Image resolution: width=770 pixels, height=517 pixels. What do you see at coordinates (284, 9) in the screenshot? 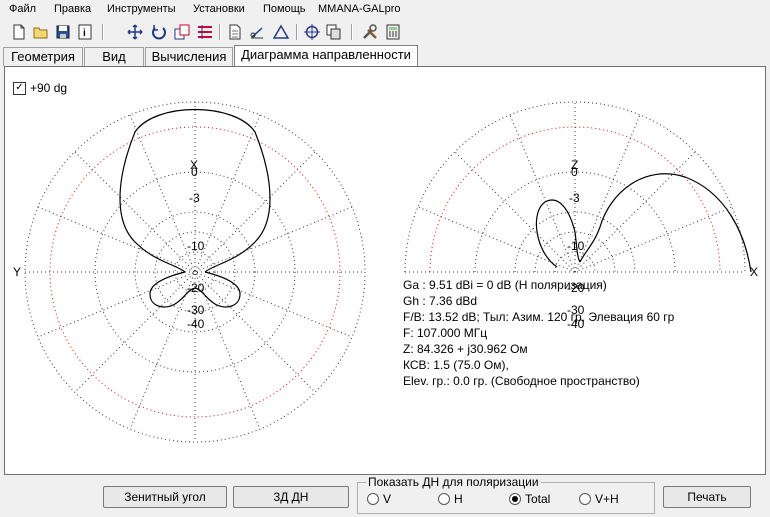
I see `menu-help: Помощь` at bounding box center [284, 9].